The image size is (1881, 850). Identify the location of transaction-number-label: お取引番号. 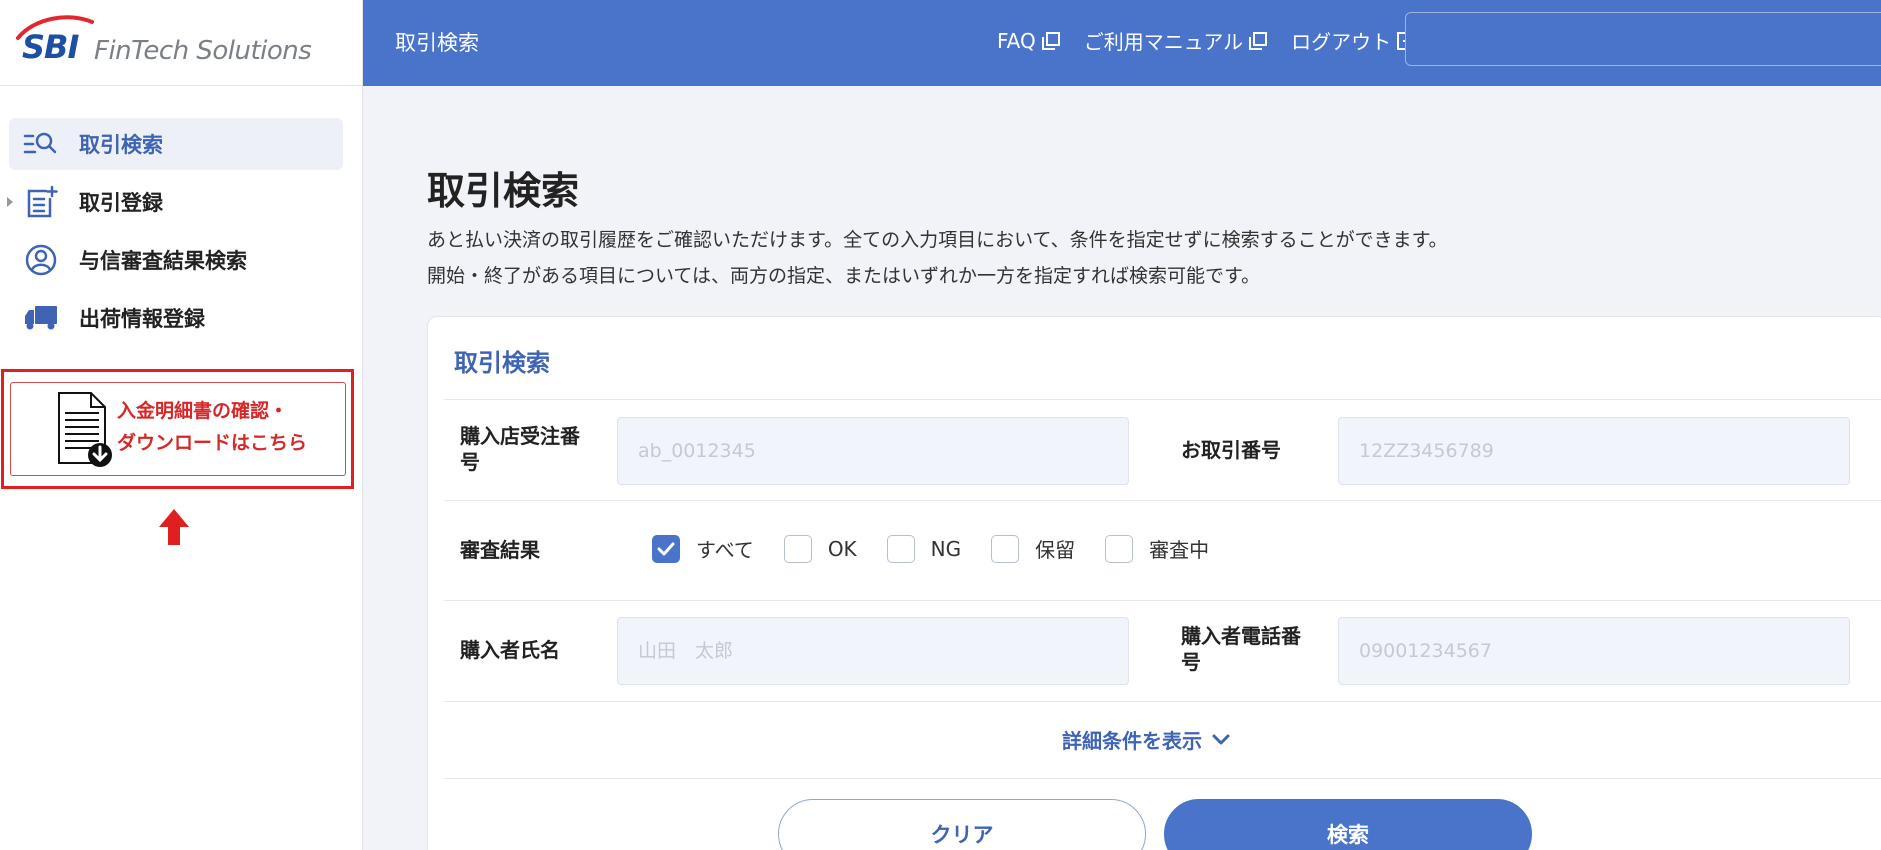
(1231, 450).